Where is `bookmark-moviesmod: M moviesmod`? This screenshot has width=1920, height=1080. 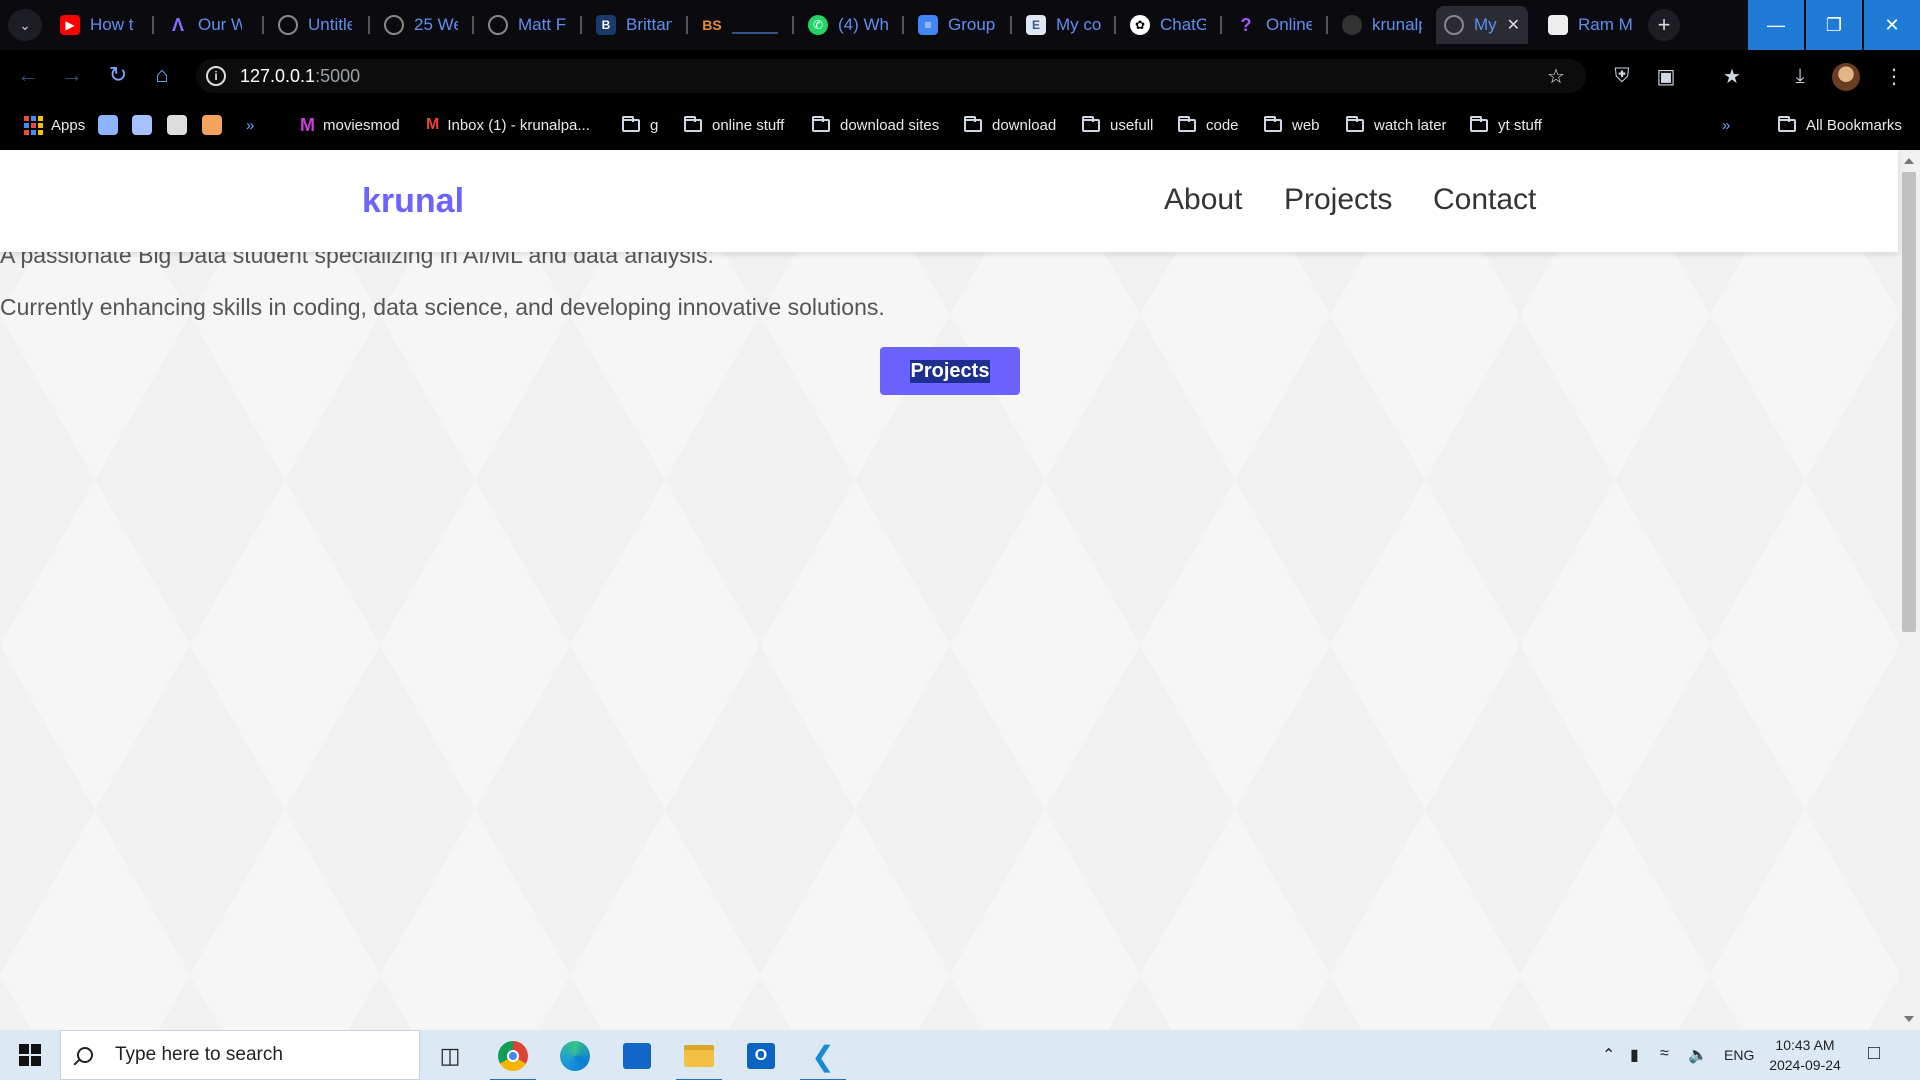 bookmark-moviesmod: M moviesmod is located at coordinates (350, 125).